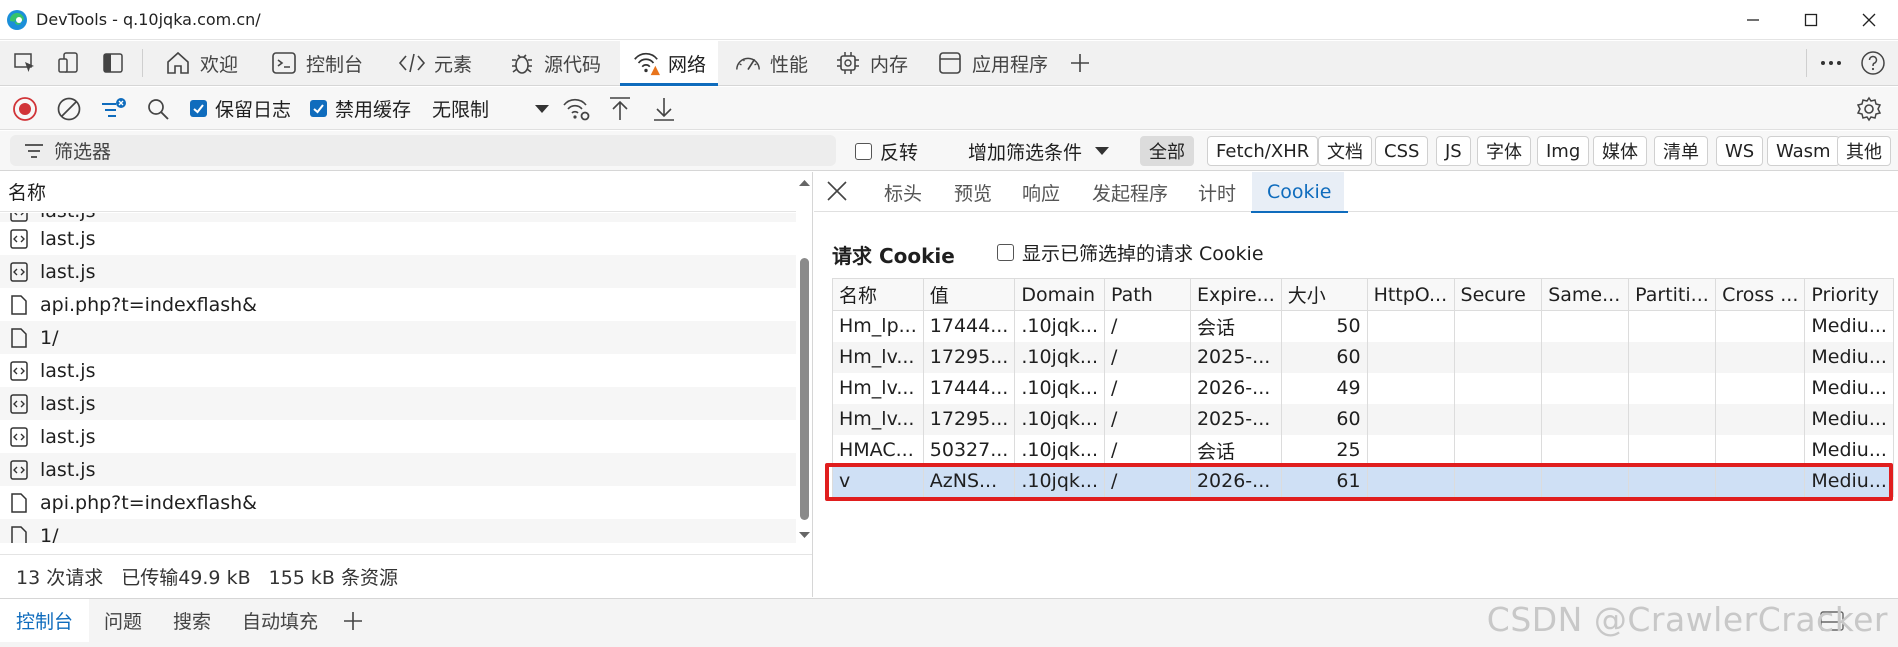  I want to click on network-settings-button, so click(1869, 108).